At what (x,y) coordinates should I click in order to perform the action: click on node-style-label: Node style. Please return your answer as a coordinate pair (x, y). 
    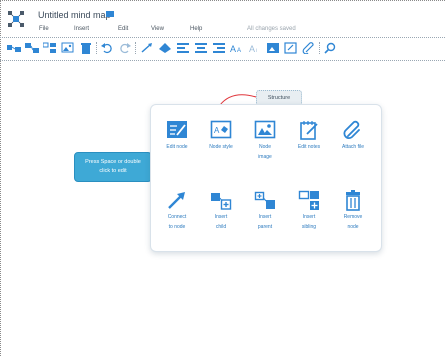
    Looking at the image, I should click on (221, 147).